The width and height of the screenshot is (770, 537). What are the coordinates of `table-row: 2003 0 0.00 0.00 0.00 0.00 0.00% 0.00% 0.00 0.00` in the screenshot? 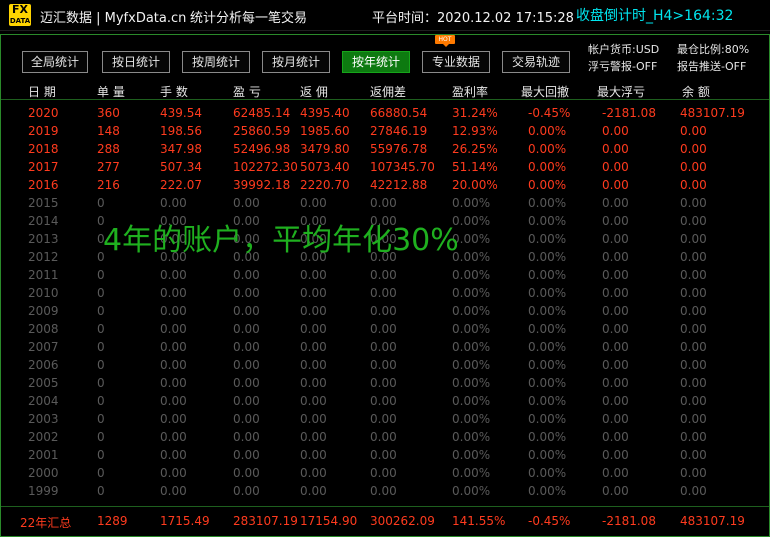 It's located at (385, 420).